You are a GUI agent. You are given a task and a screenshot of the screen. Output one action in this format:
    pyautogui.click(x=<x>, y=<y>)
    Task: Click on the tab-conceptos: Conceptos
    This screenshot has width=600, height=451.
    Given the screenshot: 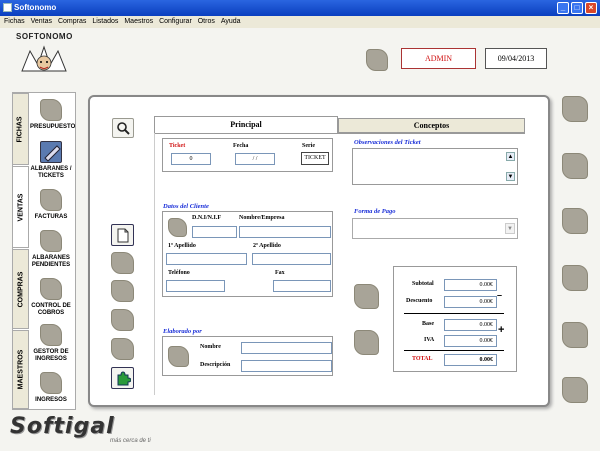 What is the action you would take?
    pyautogui.click(x=431, y=125)
    